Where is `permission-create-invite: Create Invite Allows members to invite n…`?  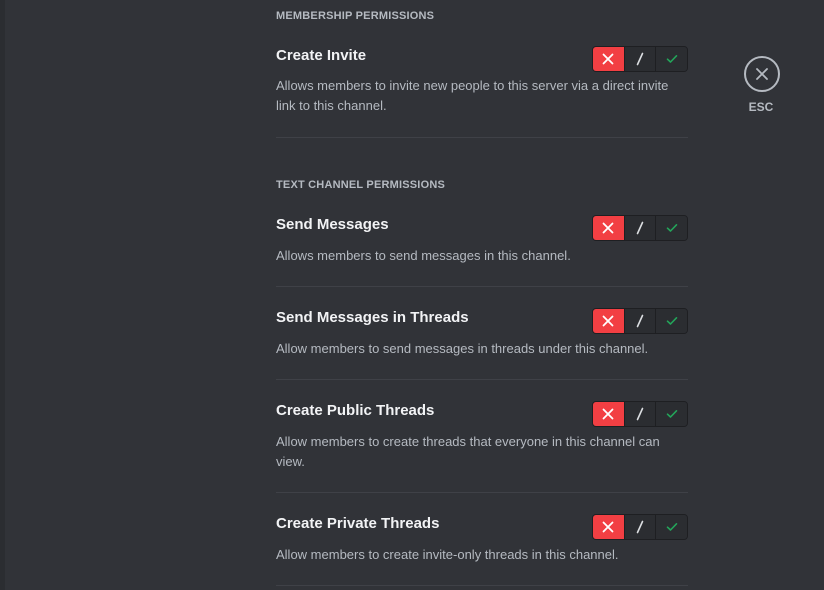
permission-create-invite: Create Invite Allows members to invite n… is located at coordinates (482, 92).